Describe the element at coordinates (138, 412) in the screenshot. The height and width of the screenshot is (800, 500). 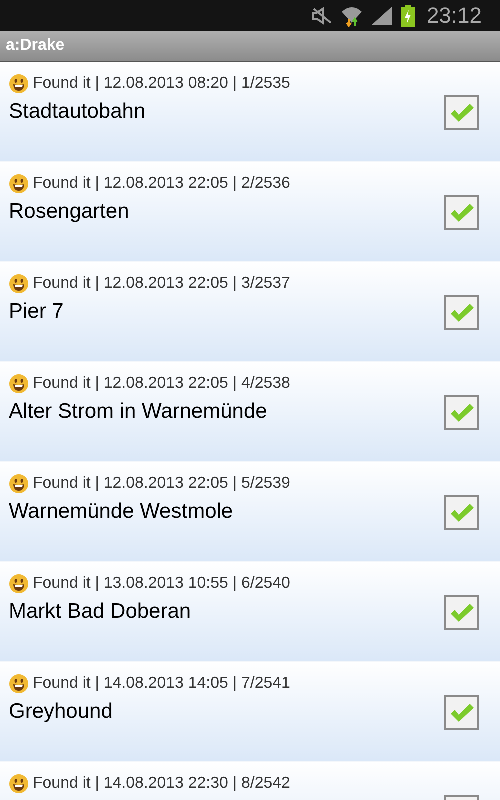
I see `cache-name: Alter Strom in Warnemünde` at that location.